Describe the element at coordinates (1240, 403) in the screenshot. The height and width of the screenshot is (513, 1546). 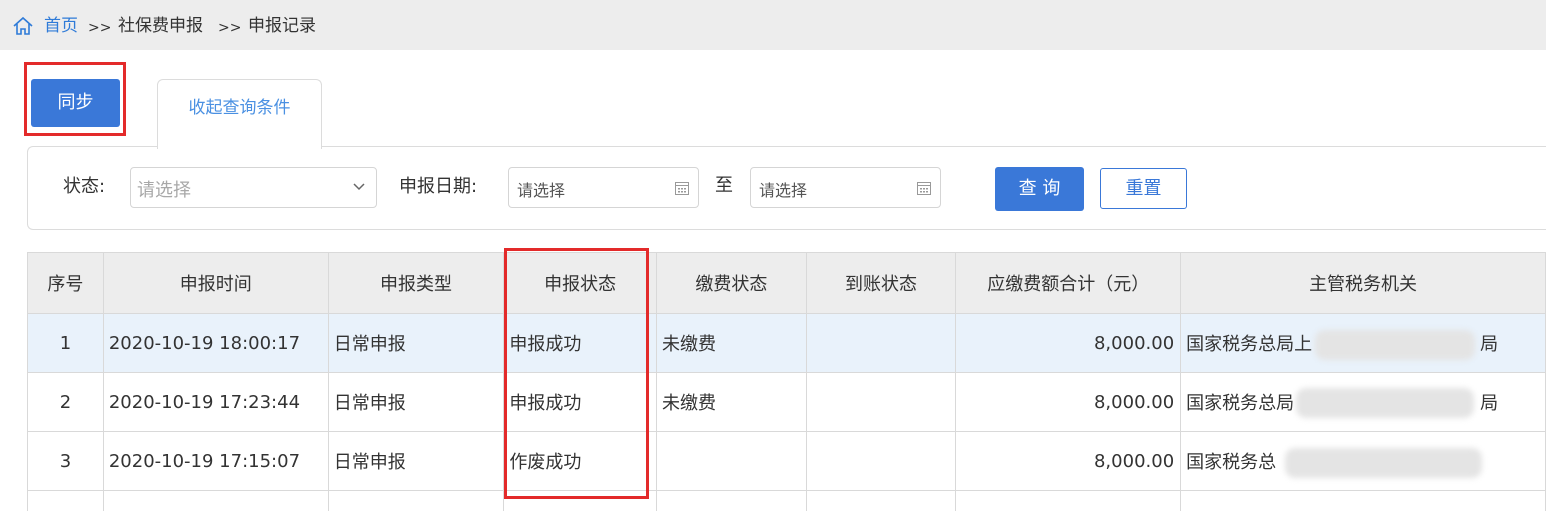
I see `authority-text: 国家税务总局` at that location.